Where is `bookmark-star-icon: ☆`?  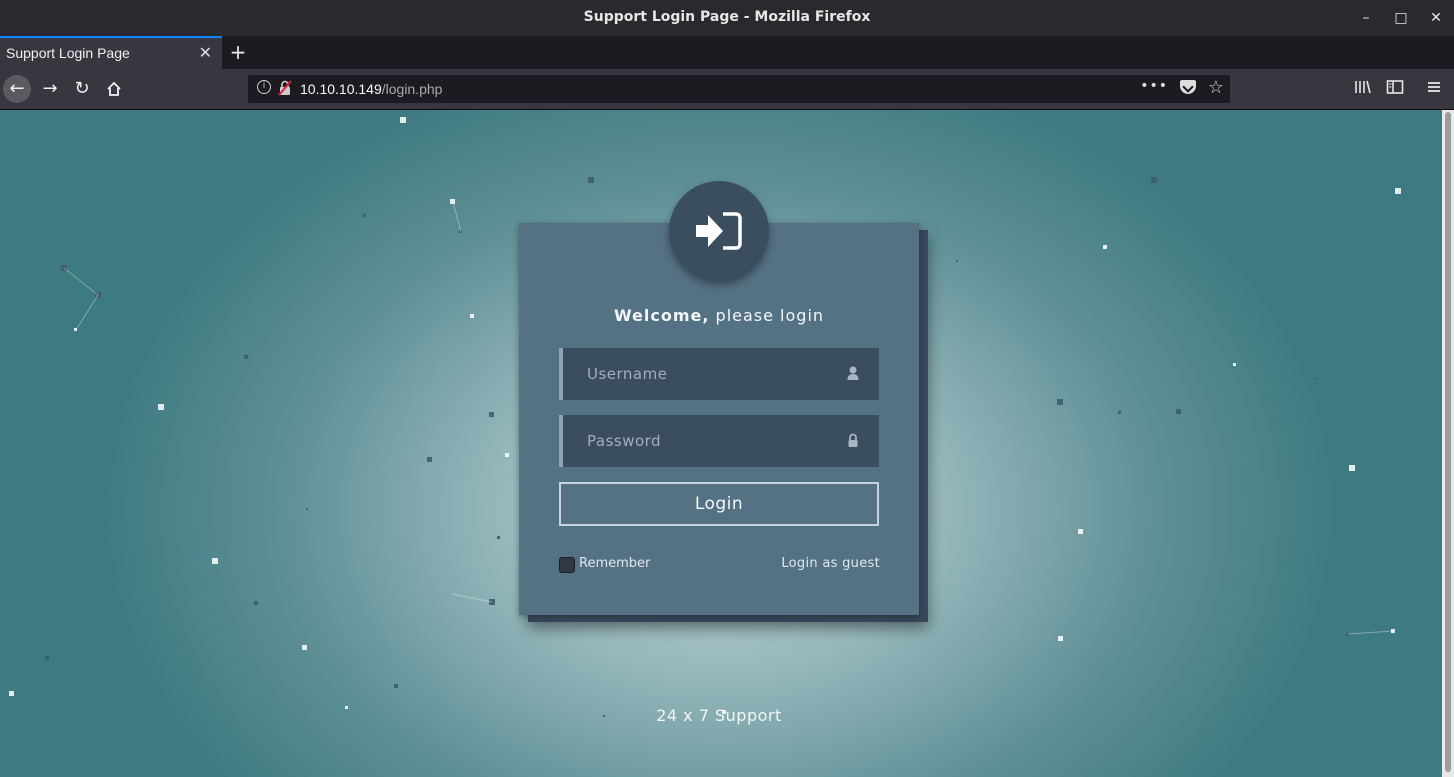
bookmark-star-icon: ☆ is located at coordinates (1216, 87).